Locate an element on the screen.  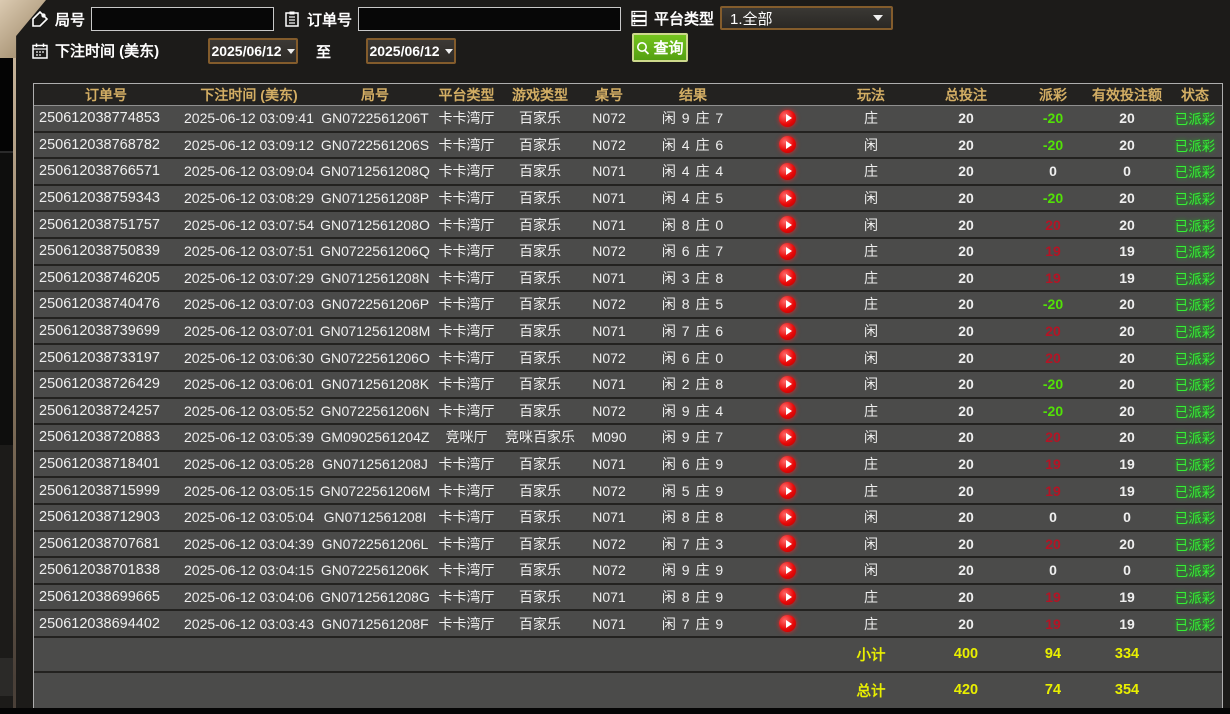
cell-game-no: GN0722561206Q is located at coordinates (375, 251).